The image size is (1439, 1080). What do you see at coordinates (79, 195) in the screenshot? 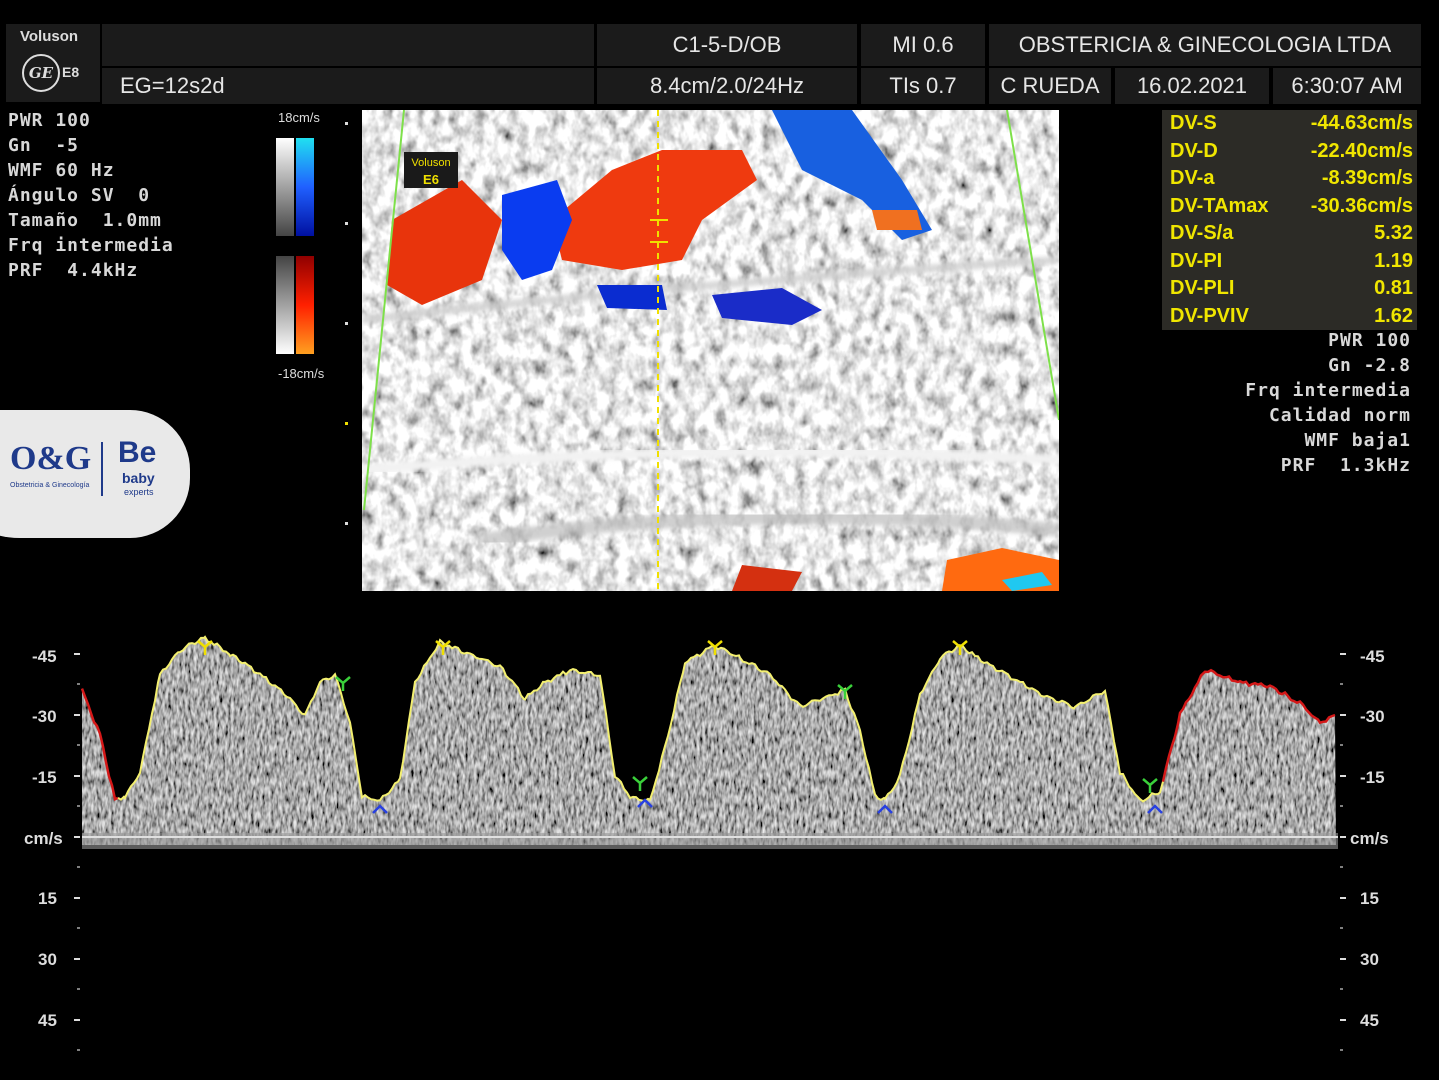
I see `param-line: Ángulo SV 0` at bounding box center [79, 195].